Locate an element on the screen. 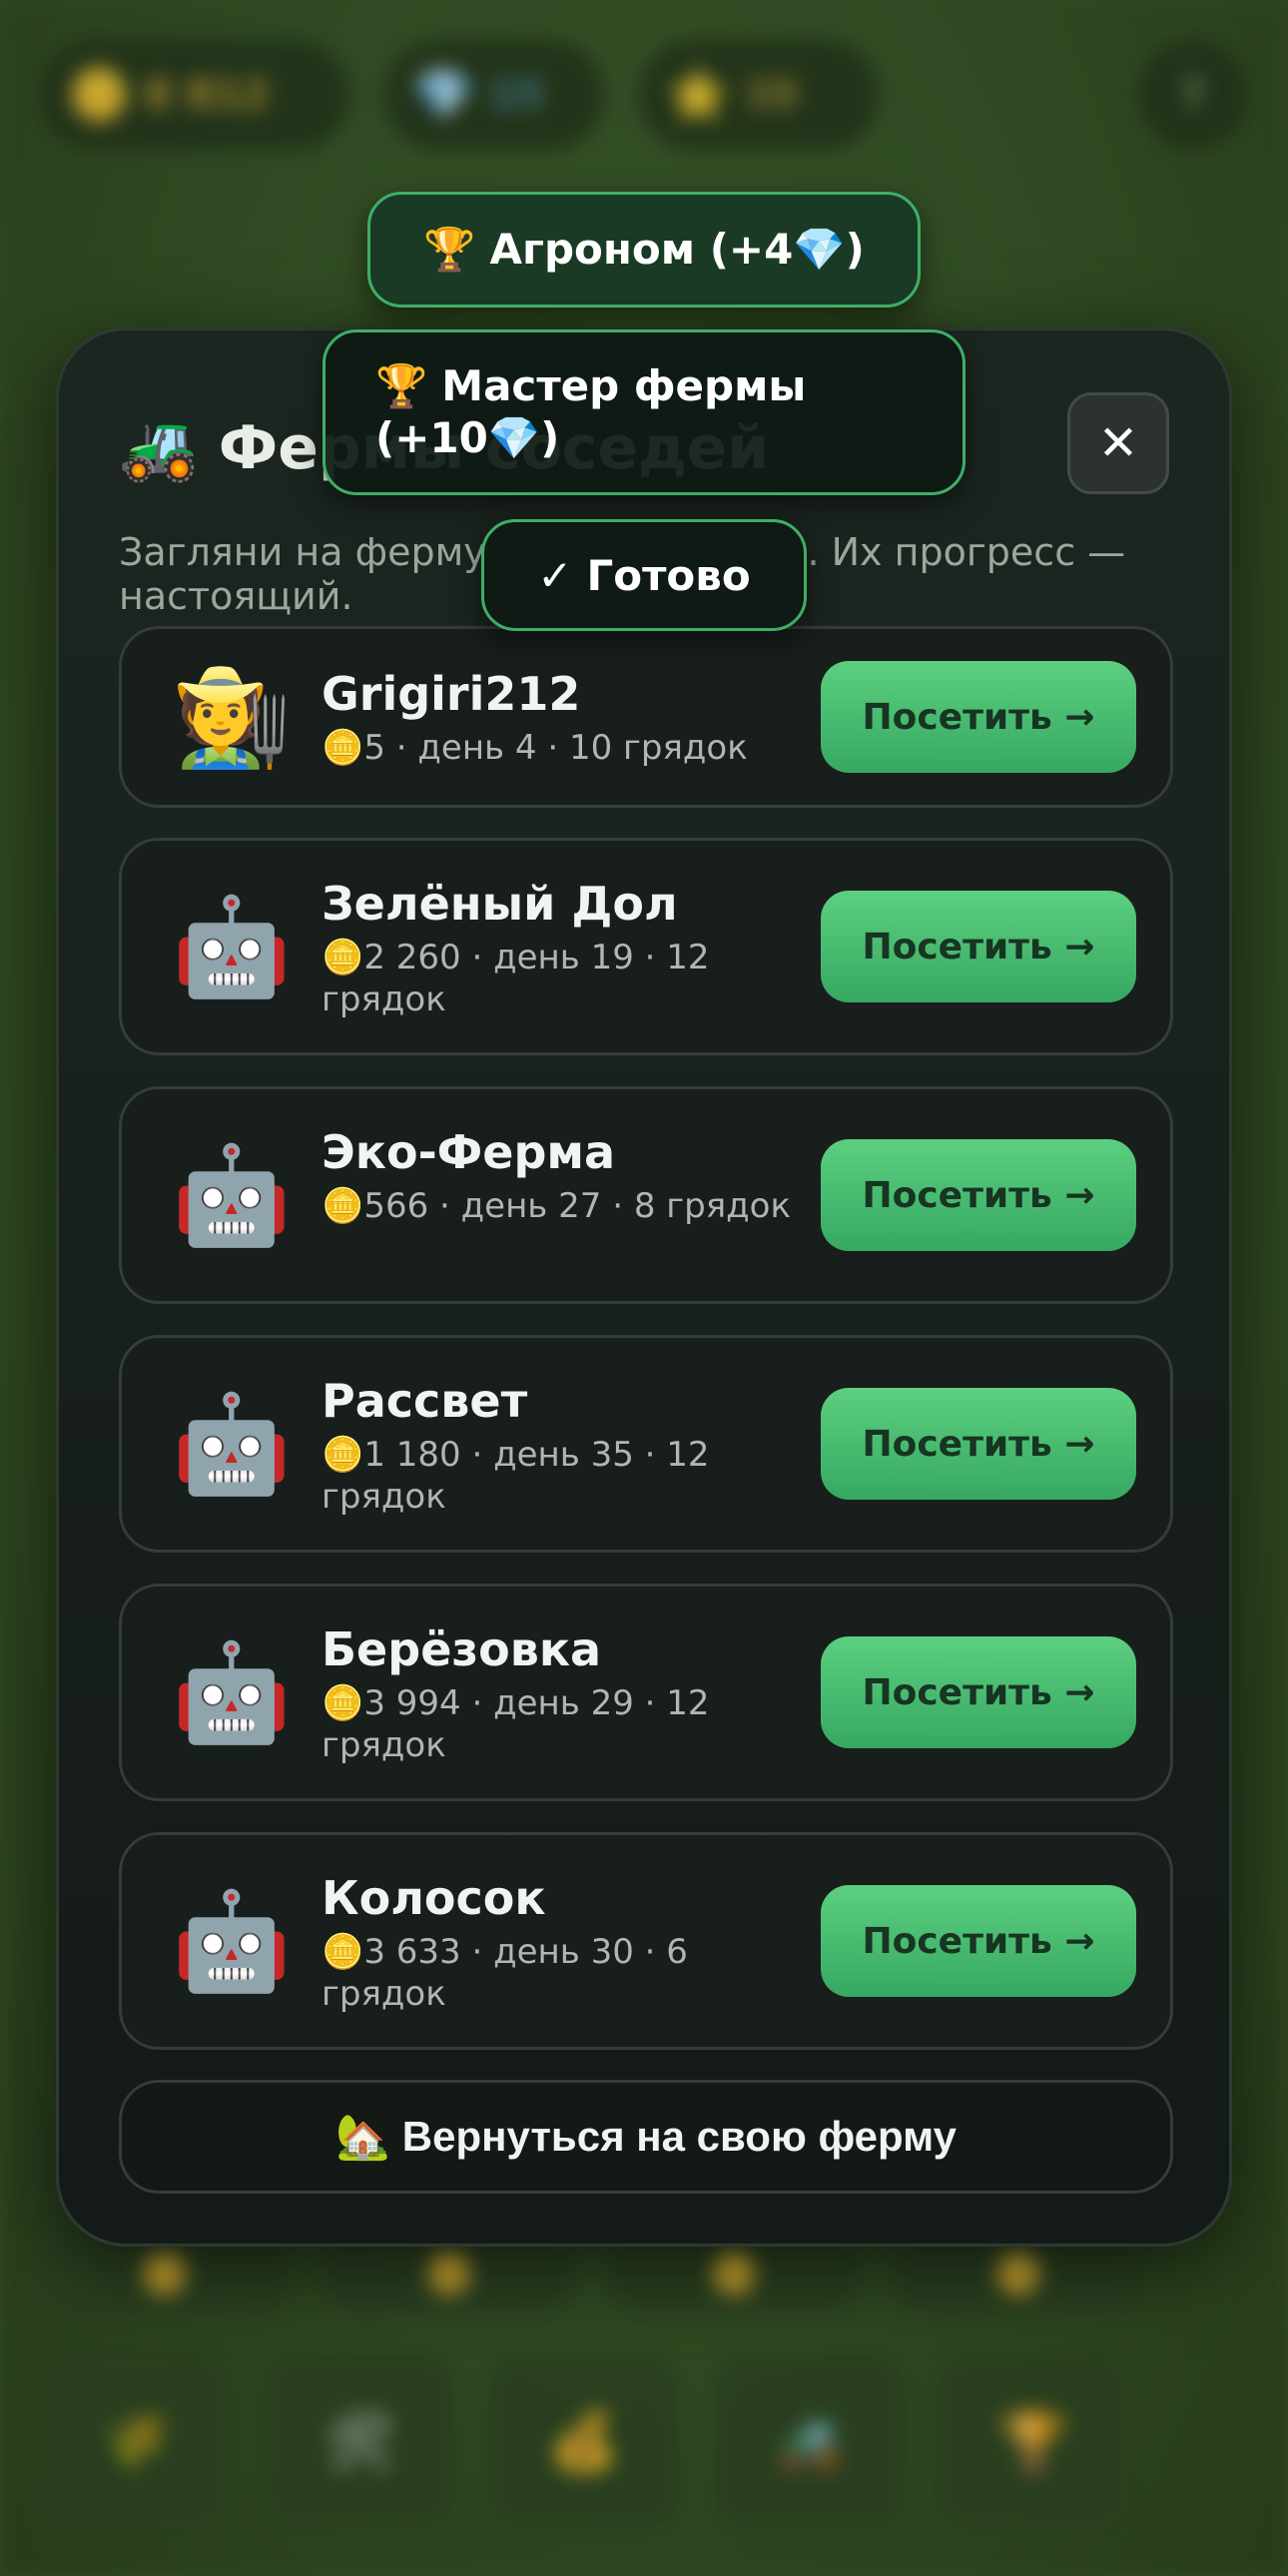  toast-text-wrap: 🏆 Мастер фермы (+10💎) is located at coordinates (644, 412).